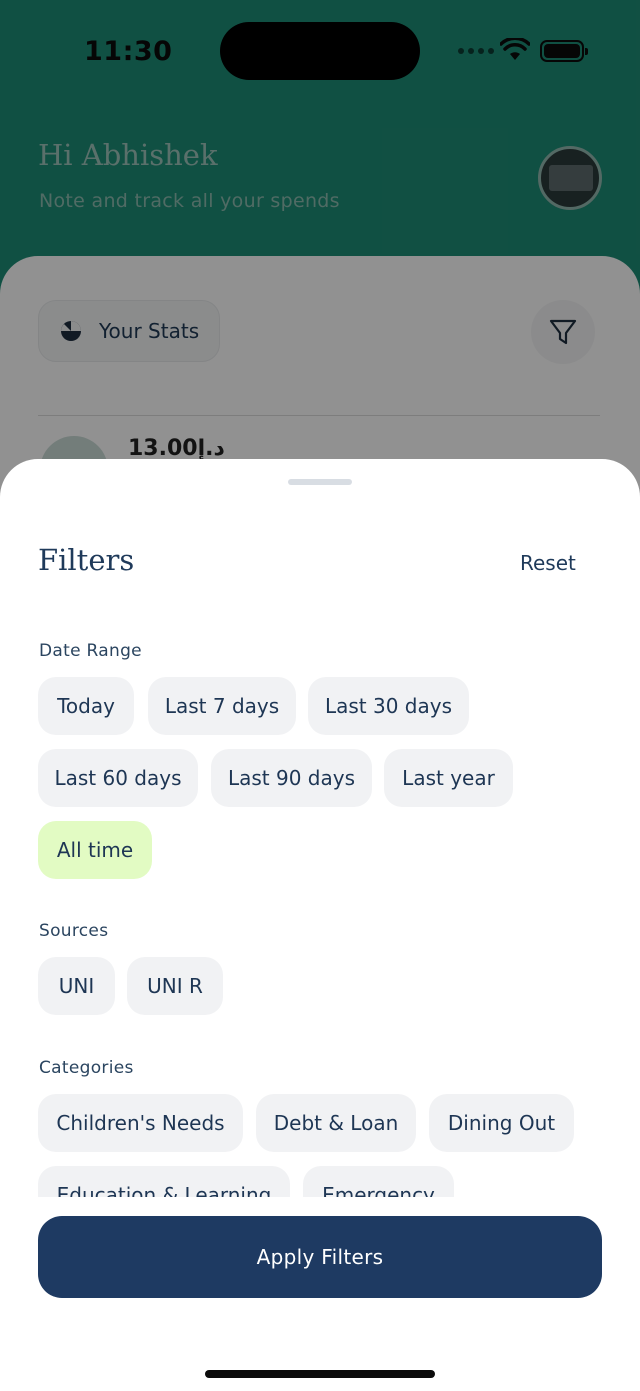  Describe the element at coordinates (548, 563) in the screenshot. I see `reset-button: Reset` at that location.